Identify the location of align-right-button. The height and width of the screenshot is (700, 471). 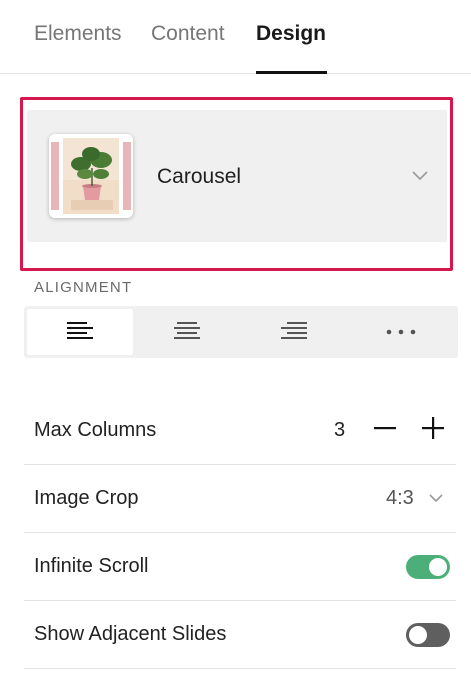
(294, 332).